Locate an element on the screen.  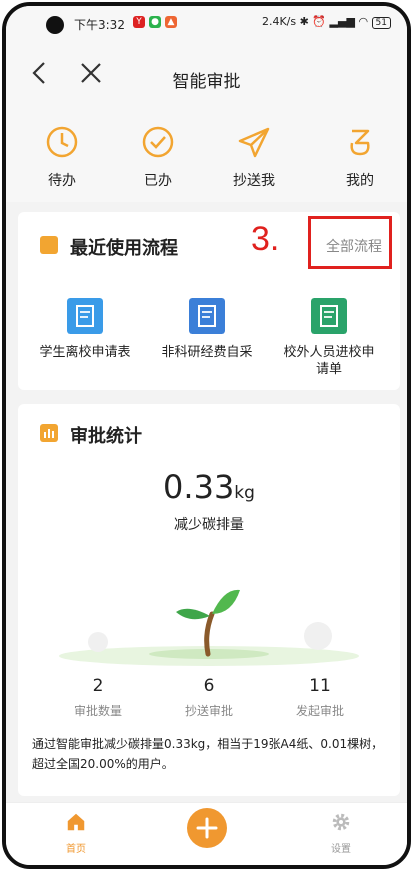
tab-label: 设置 is located at coordinates (341, 849).